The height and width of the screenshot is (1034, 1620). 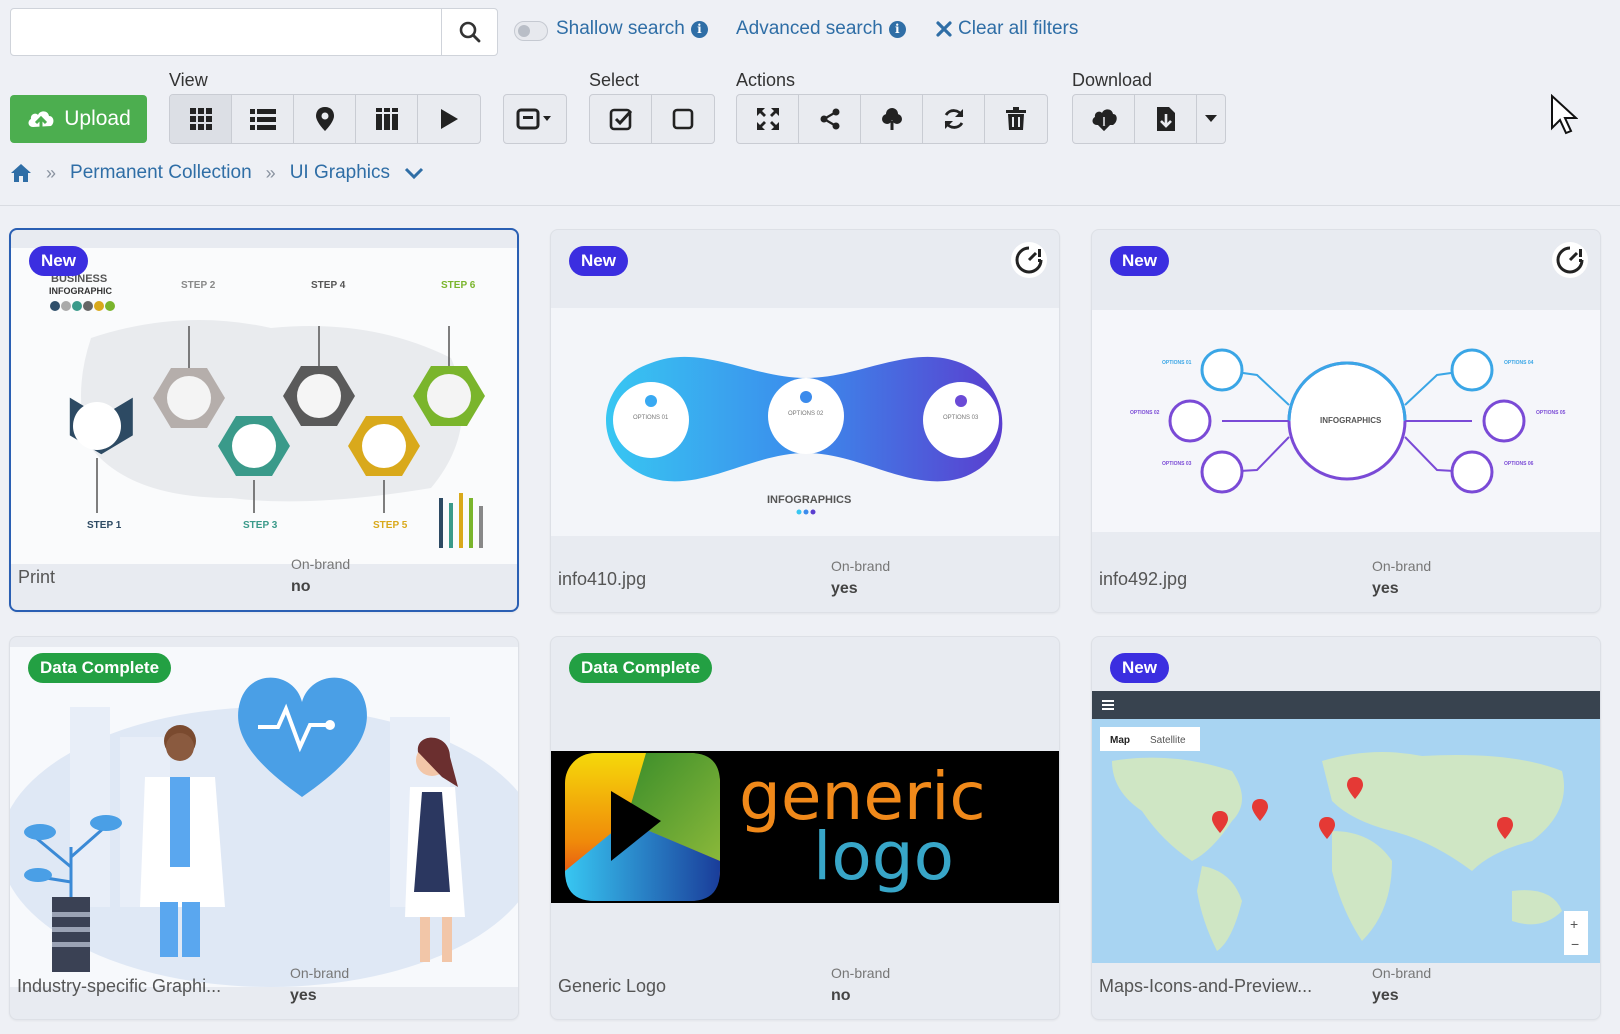 I want to click on asset-thumbnail: Map Satellite + −, so click(x=1346, y=827).